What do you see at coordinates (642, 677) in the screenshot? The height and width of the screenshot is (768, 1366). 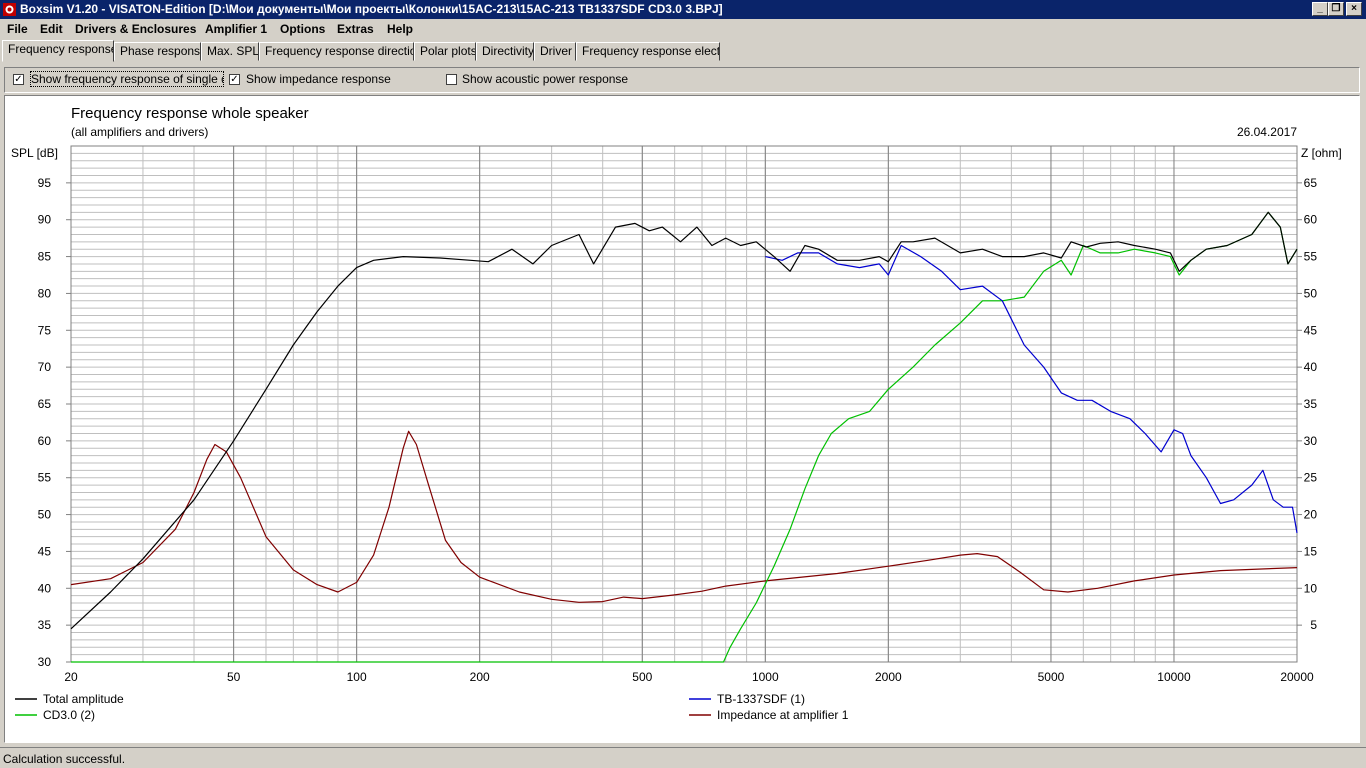 I see `x-tick-label: 500` at bounding box center [642, 677].